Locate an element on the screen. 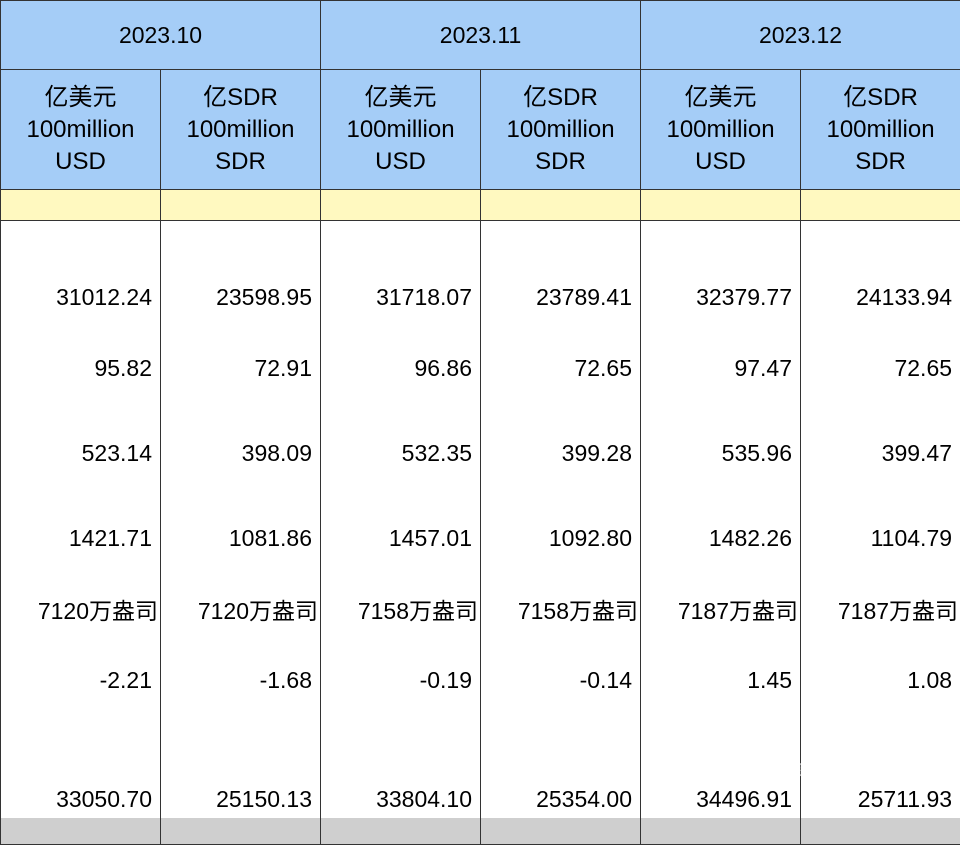 This screenshot has width=960, height=845. value-cell: 399.28 is located at coordinates (561, 453).